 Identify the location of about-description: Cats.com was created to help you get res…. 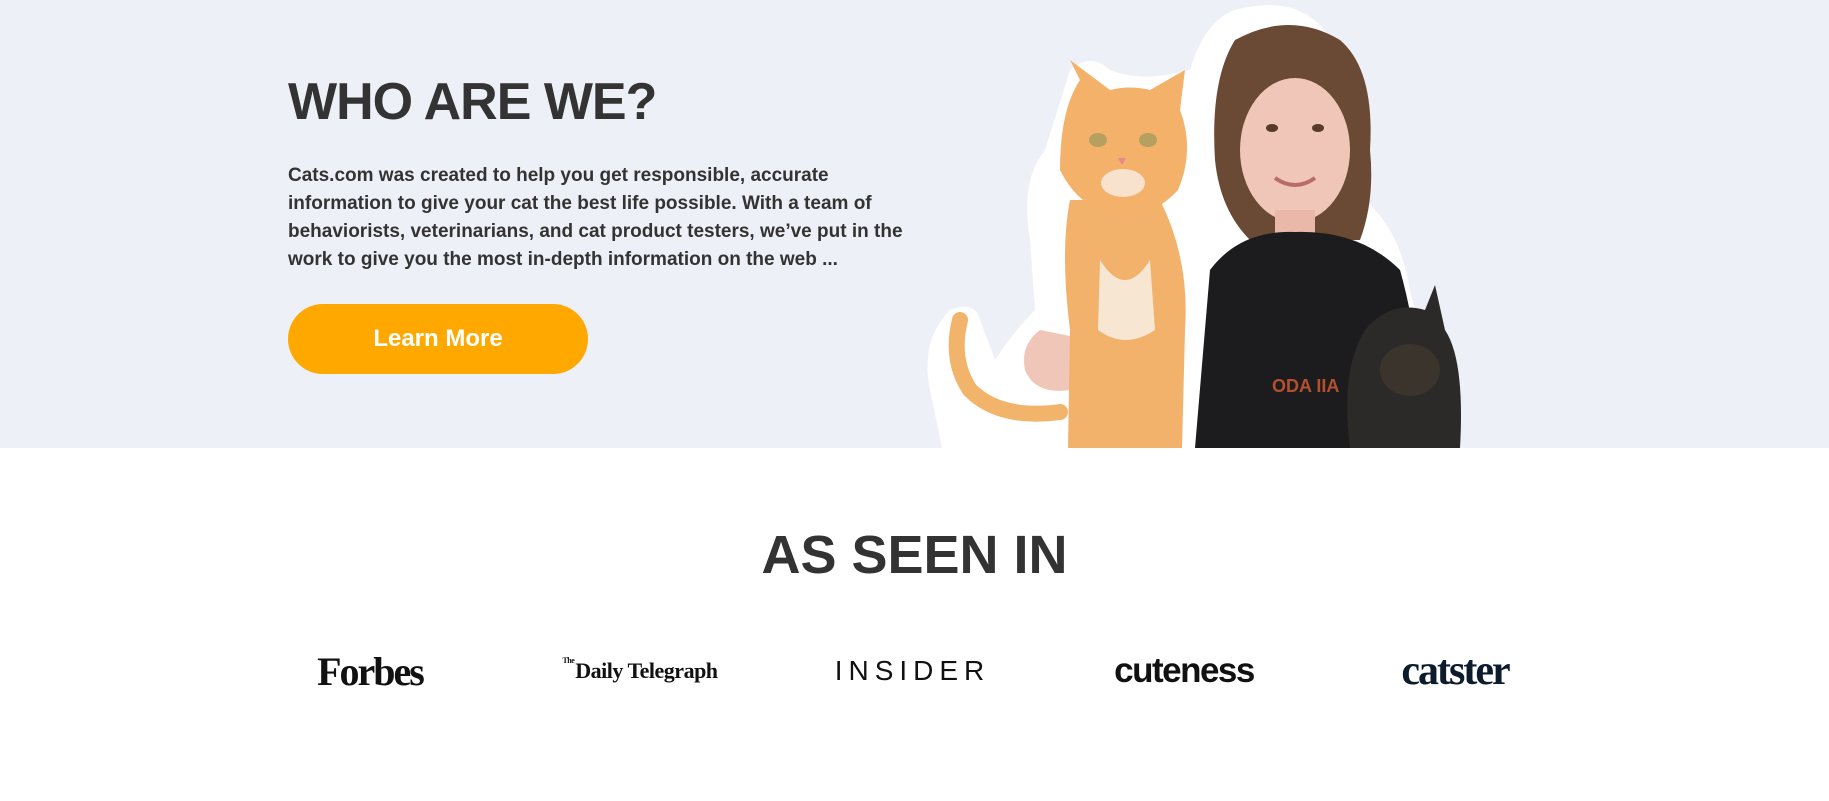
(595, 217).